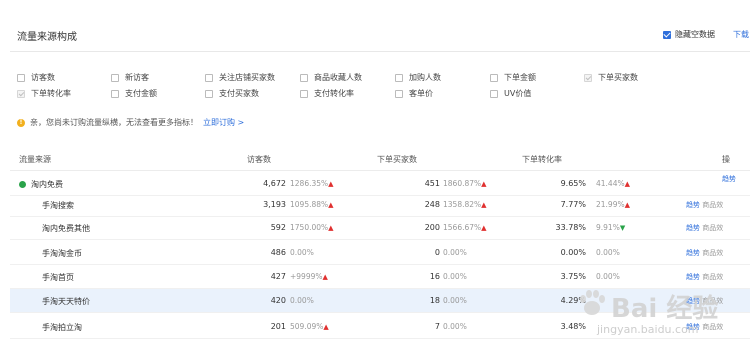 The height and width of the screenshot is (359, 750). What do you see at coordinates (278, 326) in the screenshot?
I see `visitors-value: 201` at bounding box center [278, 326].